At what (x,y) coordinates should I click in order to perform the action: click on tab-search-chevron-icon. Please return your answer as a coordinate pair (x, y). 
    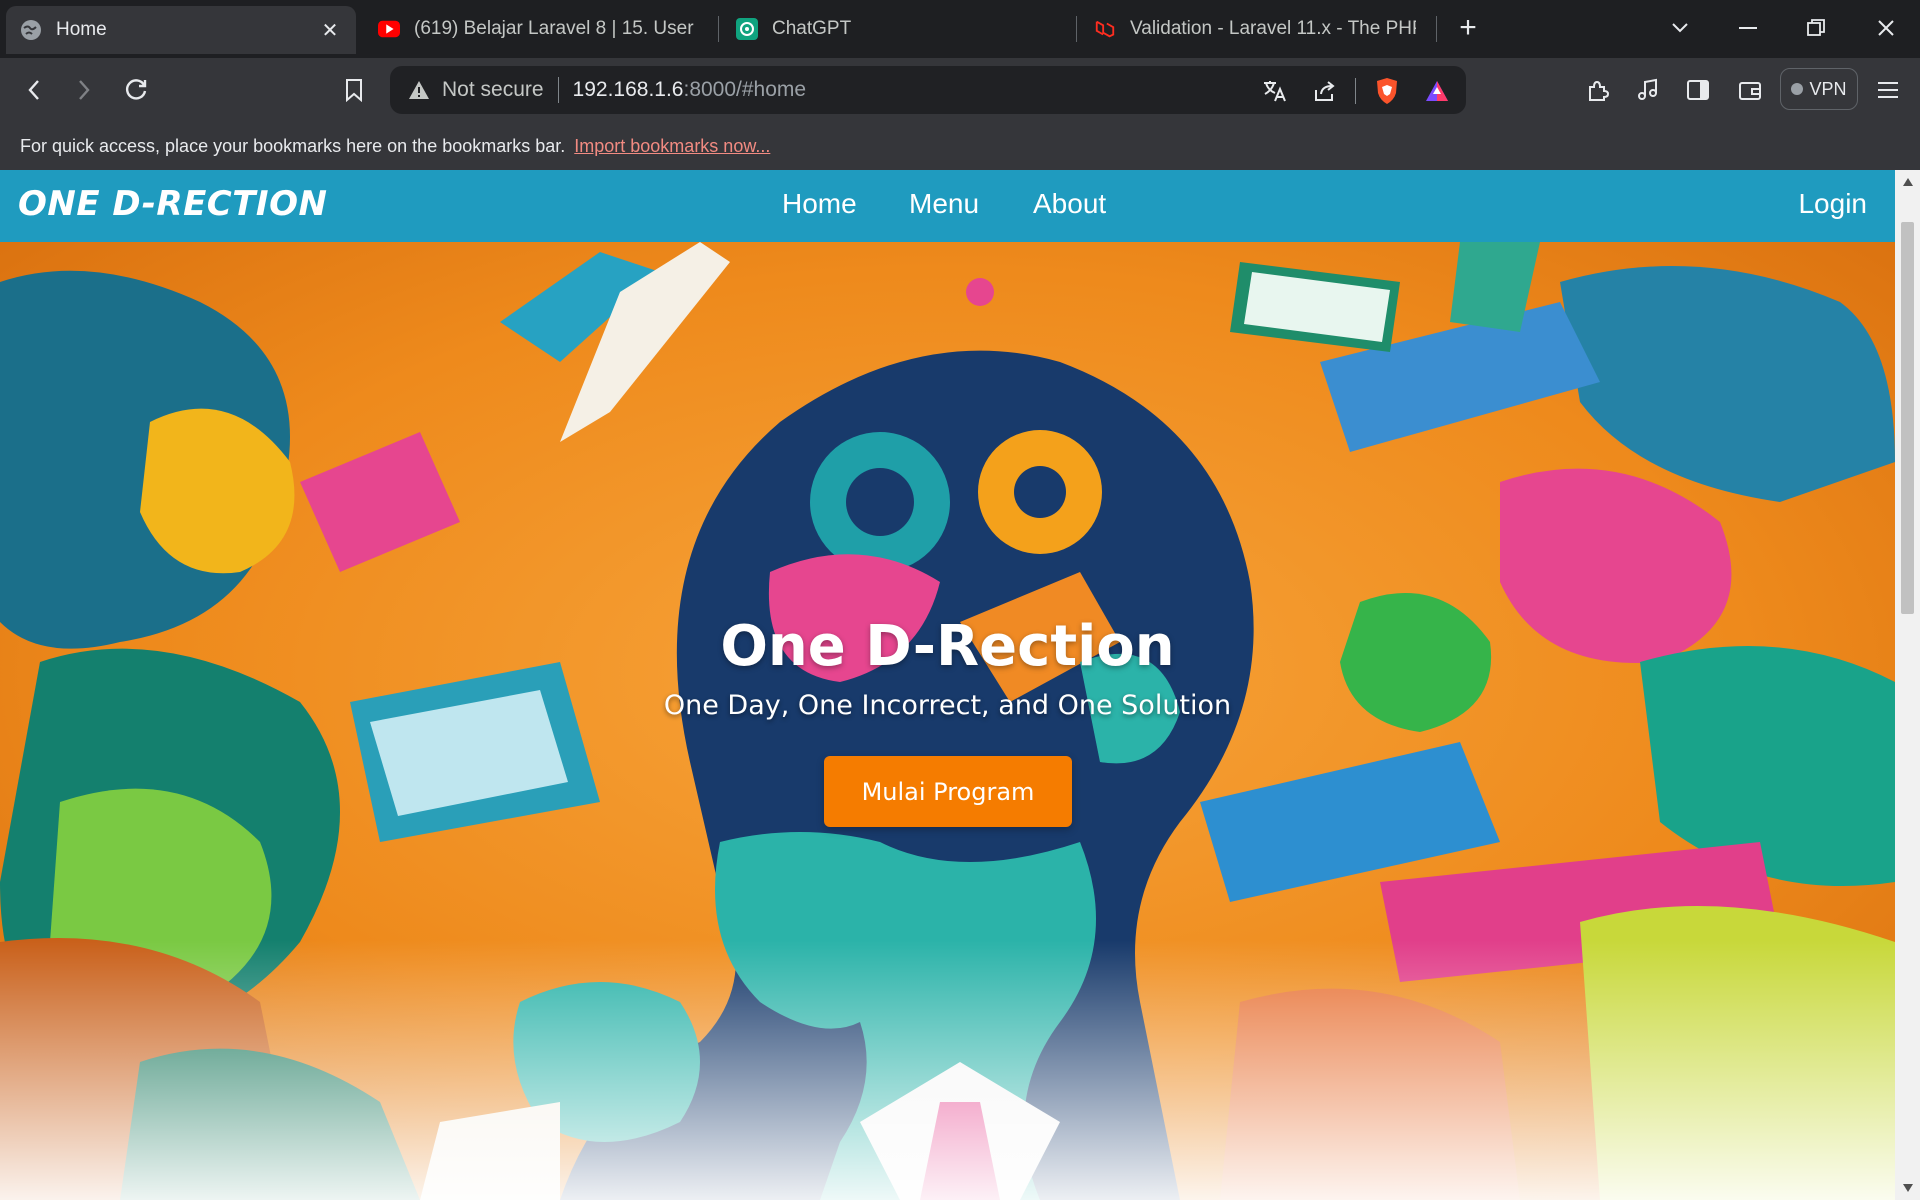
    Looking at the image, I should click on (1680, 28).